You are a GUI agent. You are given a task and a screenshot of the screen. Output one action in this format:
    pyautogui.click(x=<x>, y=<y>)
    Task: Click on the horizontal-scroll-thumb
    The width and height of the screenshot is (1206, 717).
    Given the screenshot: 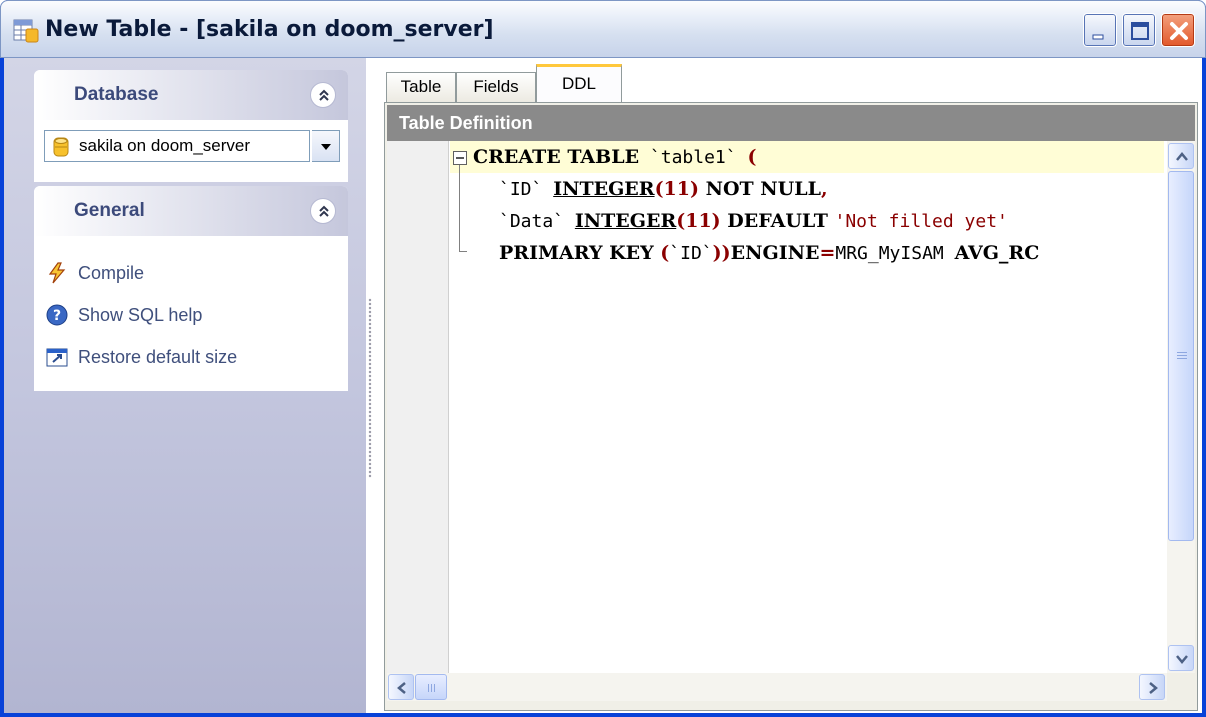 What is the action you would take?
    pyautogui.click(x=431, y=687)
    